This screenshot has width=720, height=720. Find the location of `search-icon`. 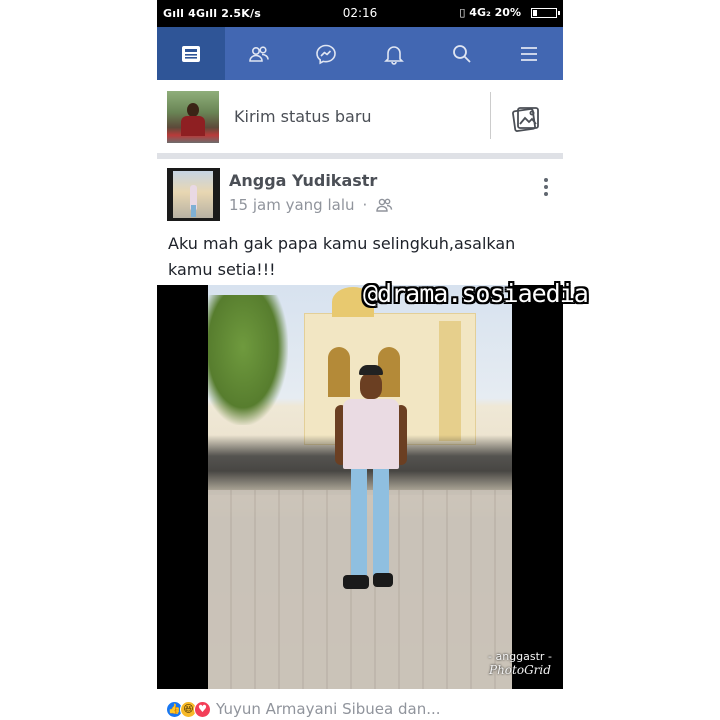

search-icon is located at coordinates (461, 53).